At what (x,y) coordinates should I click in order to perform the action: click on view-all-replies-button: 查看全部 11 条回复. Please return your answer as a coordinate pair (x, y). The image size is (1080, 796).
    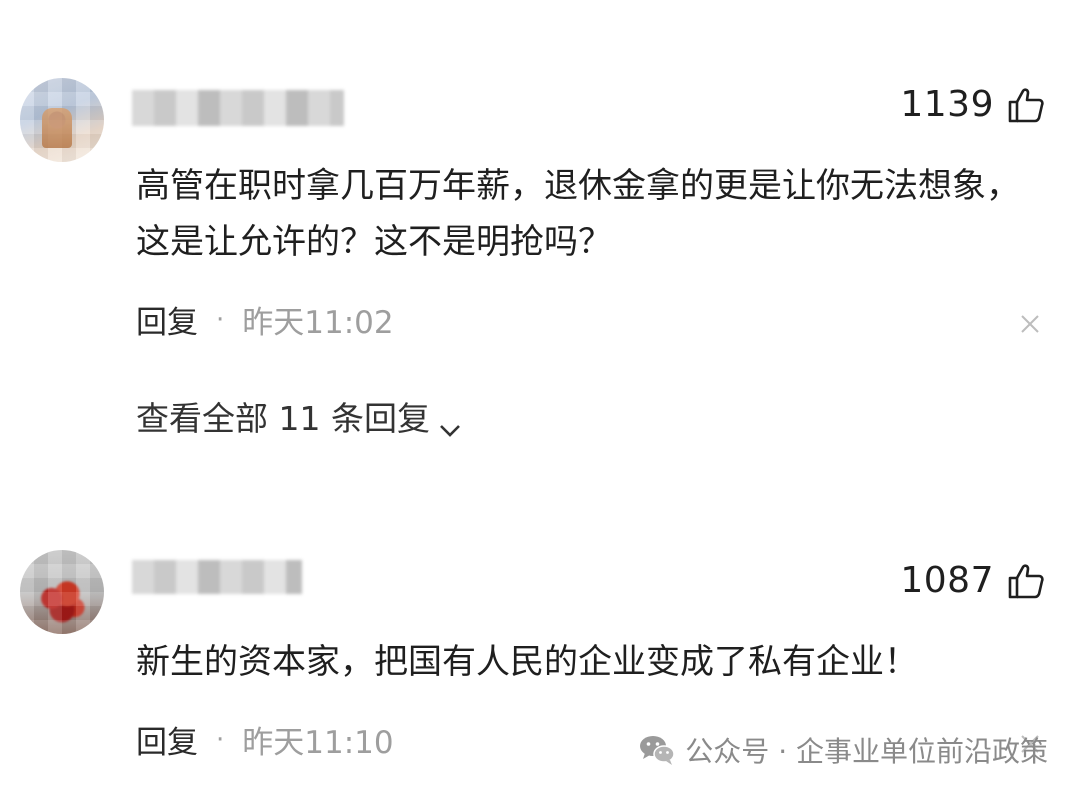
    Looking at the image, I should click on (299, 416).